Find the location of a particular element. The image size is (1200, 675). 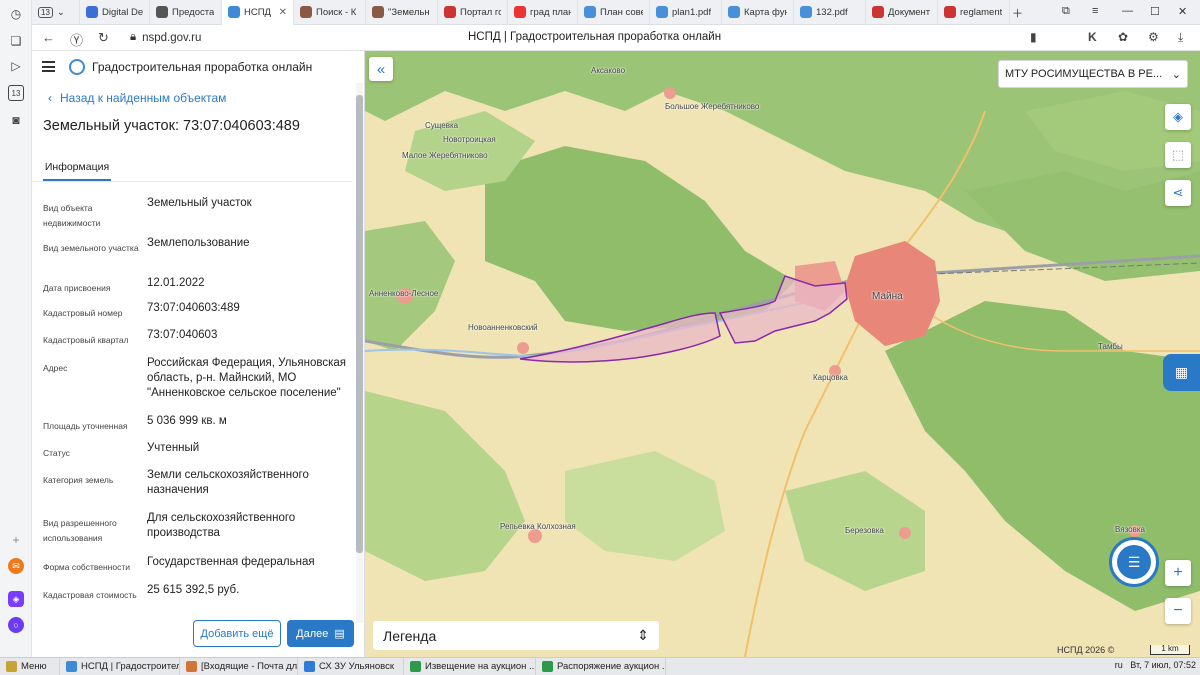

browser-tab: НСПД | ✕ is located at coordinates (258, 12).